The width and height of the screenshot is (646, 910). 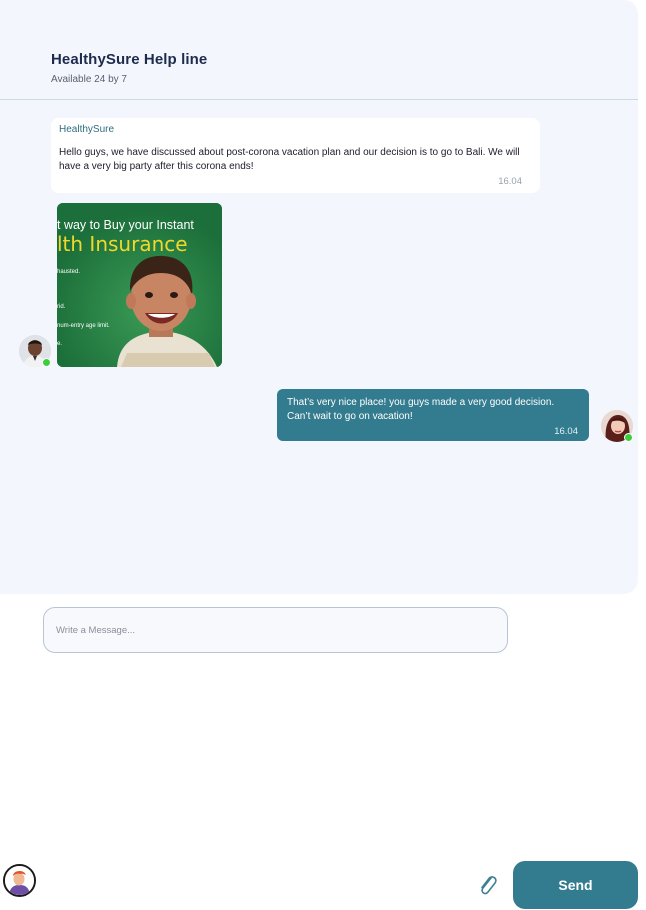 What do you see at coordinates (575, 885) in the screenshot?
I see `send-button: Send` at bounding box center [575, 885].